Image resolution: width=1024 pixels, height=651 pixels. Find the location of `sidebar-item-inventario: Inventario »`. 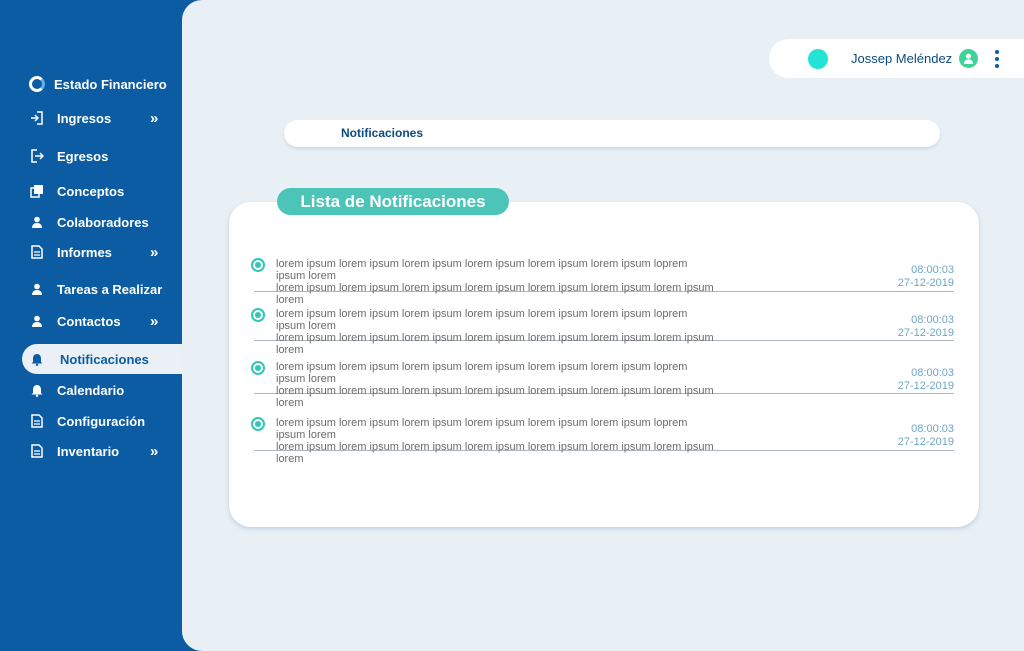

sidebar-item-inventario: Inventario » is located at coordinates (102, 451).